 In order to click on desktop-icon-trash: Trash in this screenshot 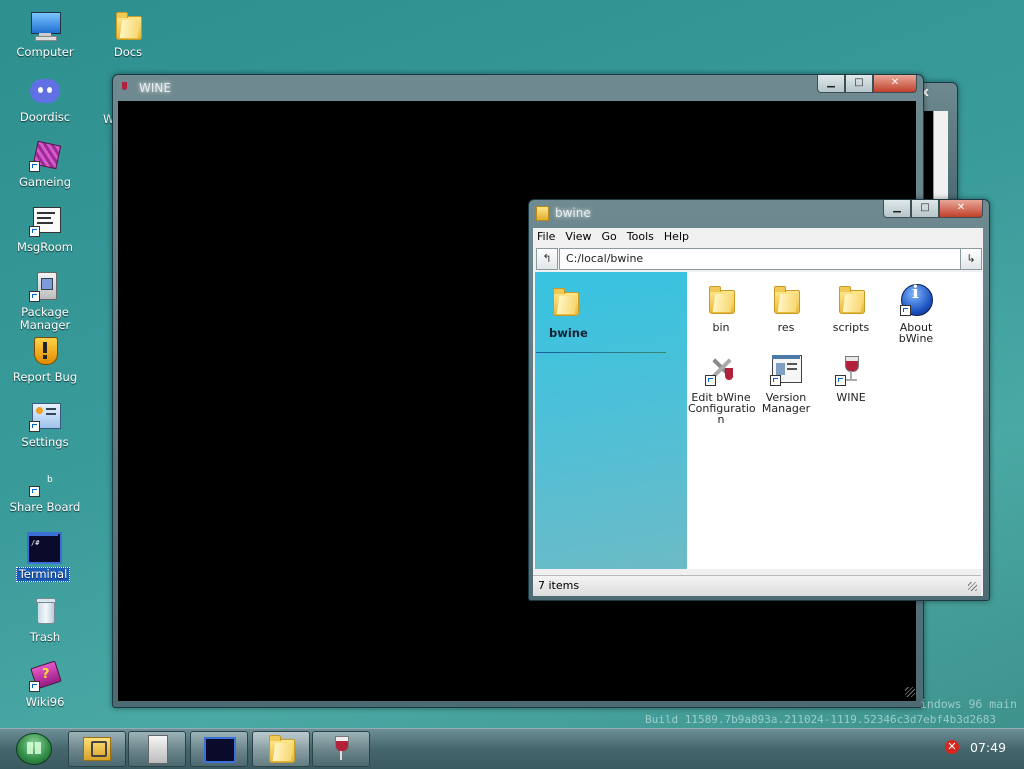, I will do `click(45, 619)`.